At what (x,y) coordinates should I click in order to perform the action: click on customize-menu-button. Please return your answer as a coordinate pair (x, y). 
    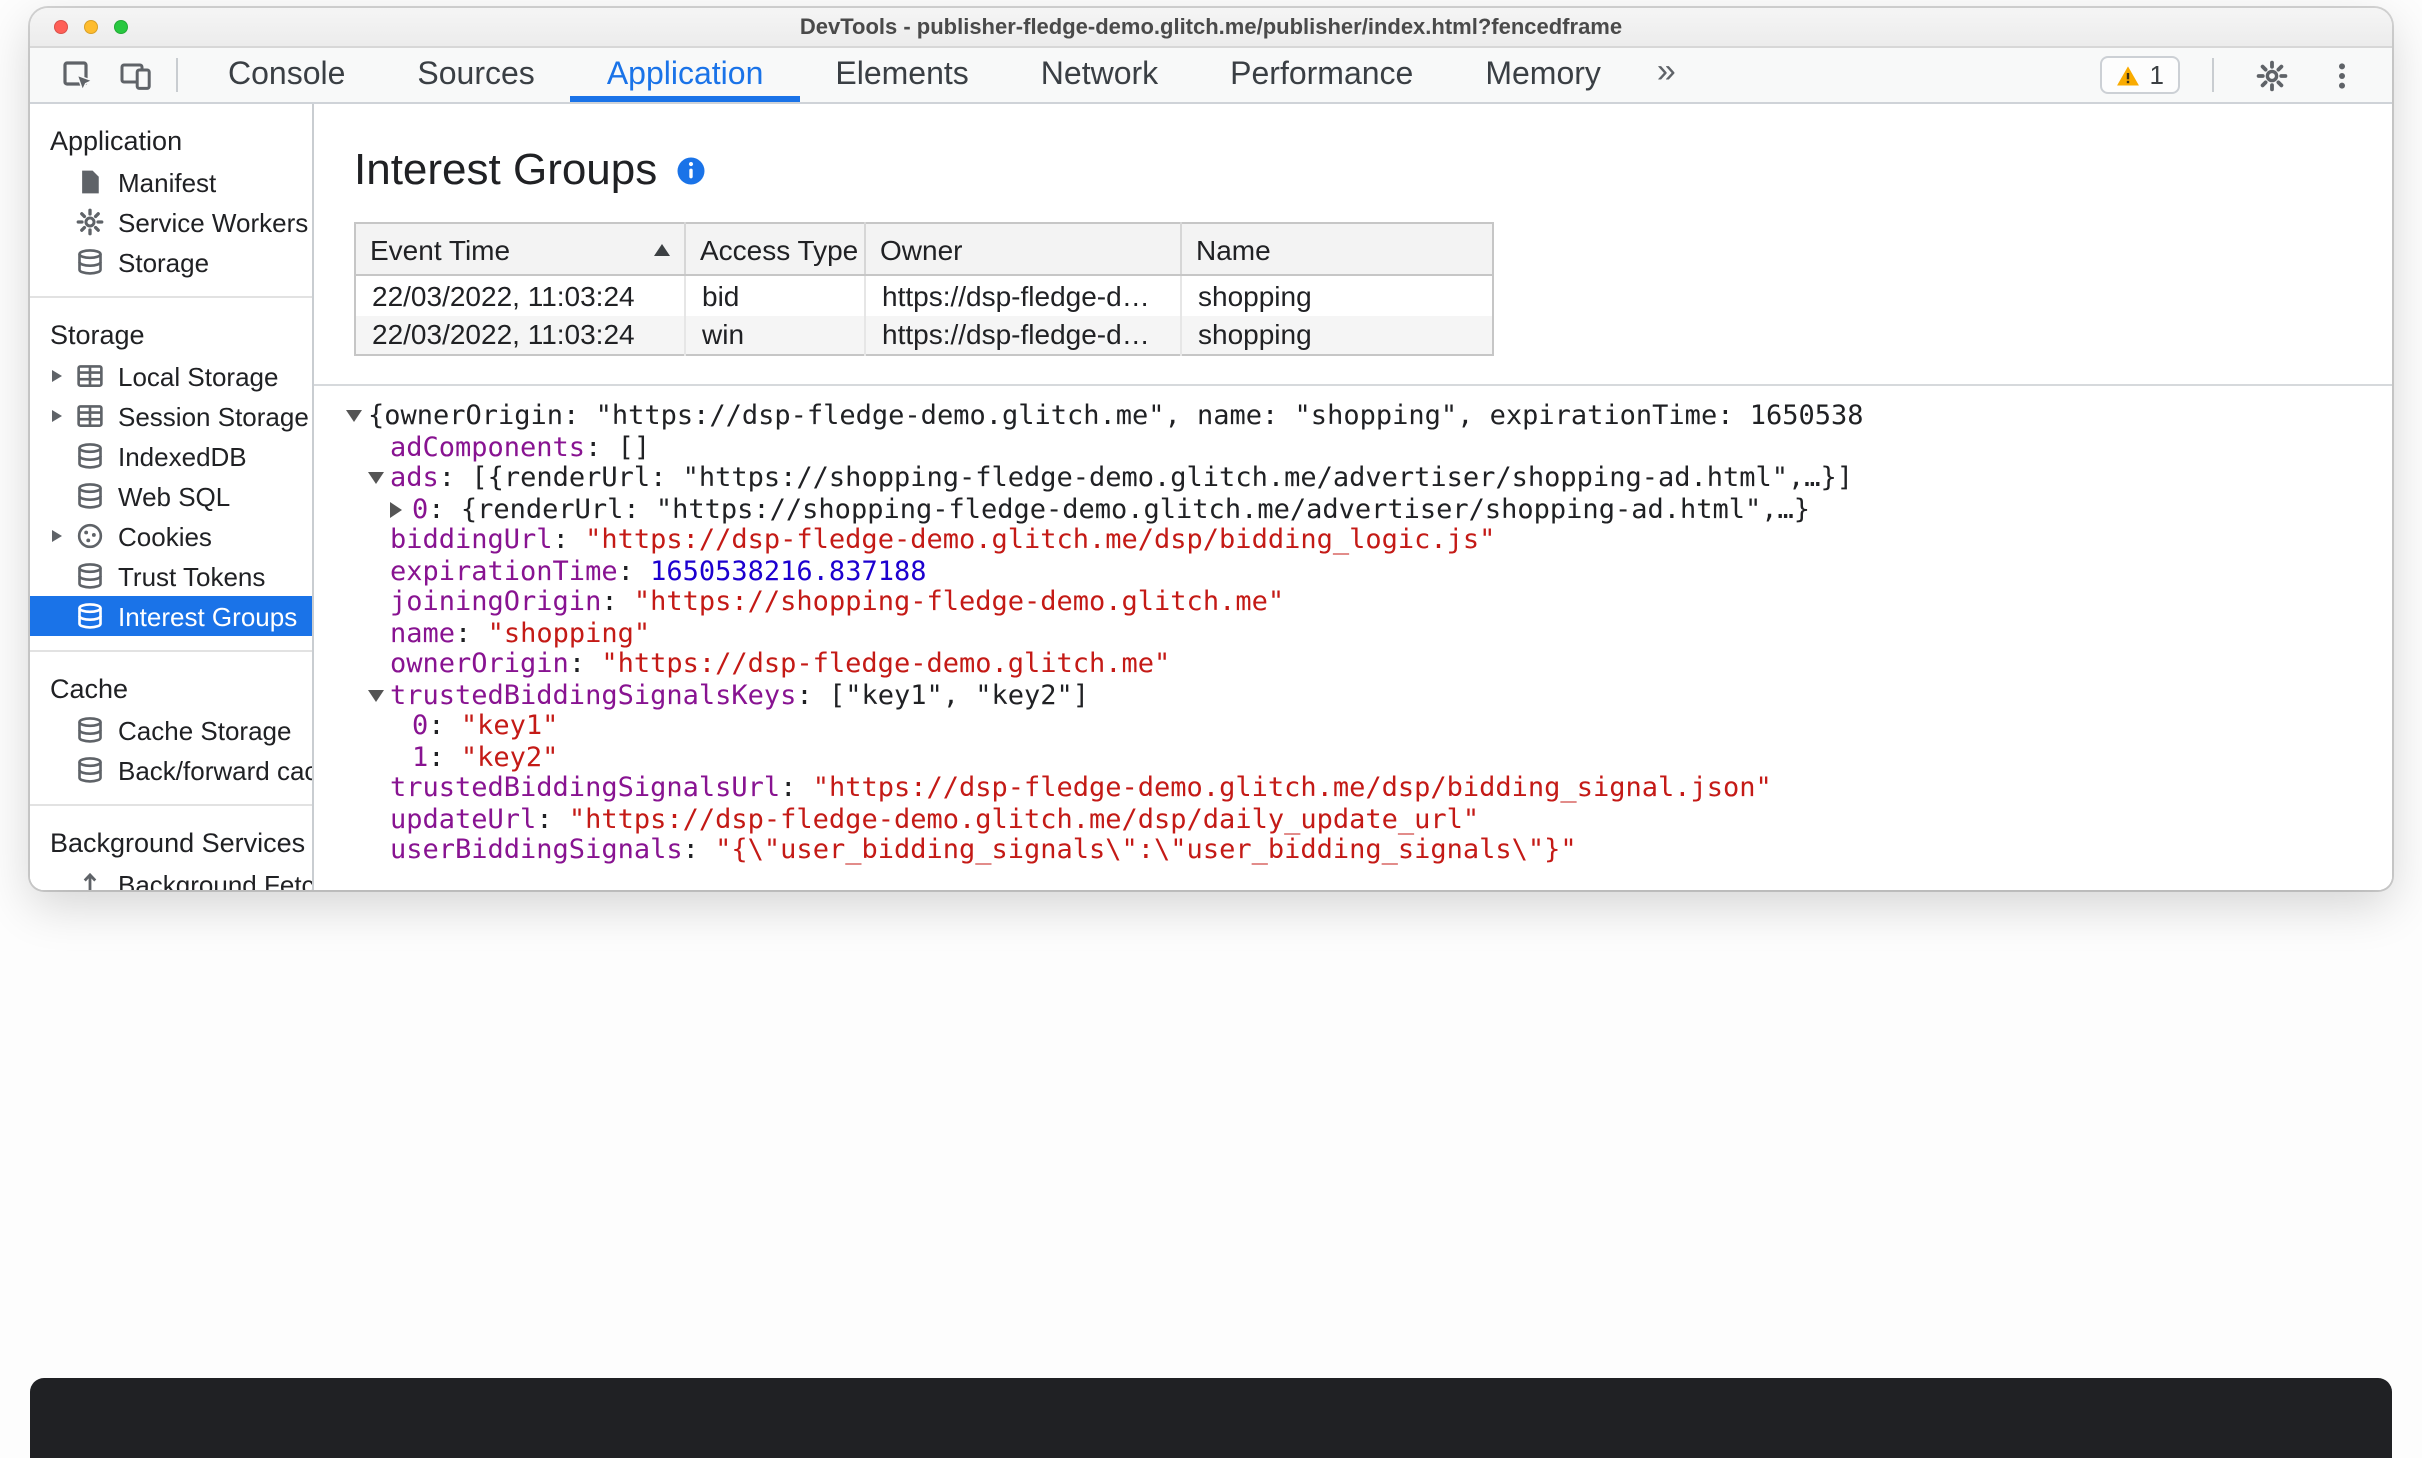
    Looking at the image, I should click on (2342, 75).